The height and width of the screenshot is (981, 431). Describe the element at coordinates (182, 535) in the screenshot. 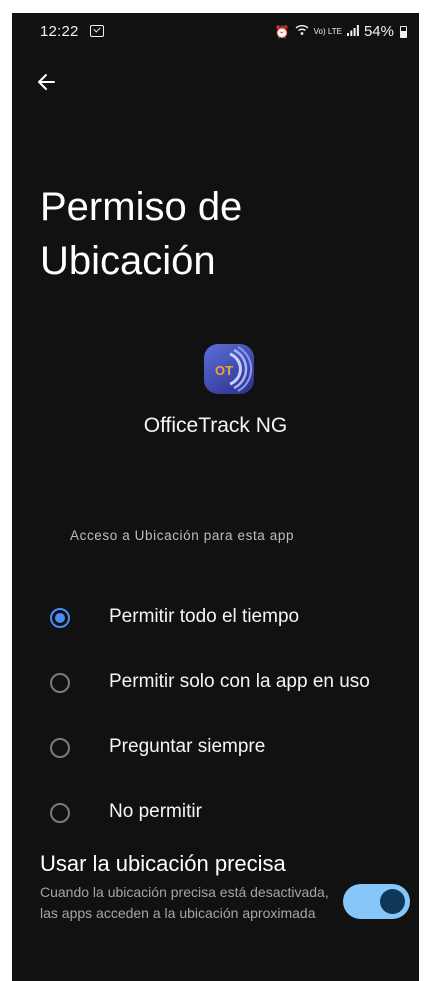

I see `section-label: Acceso a Ubicación para esta app` at that location.